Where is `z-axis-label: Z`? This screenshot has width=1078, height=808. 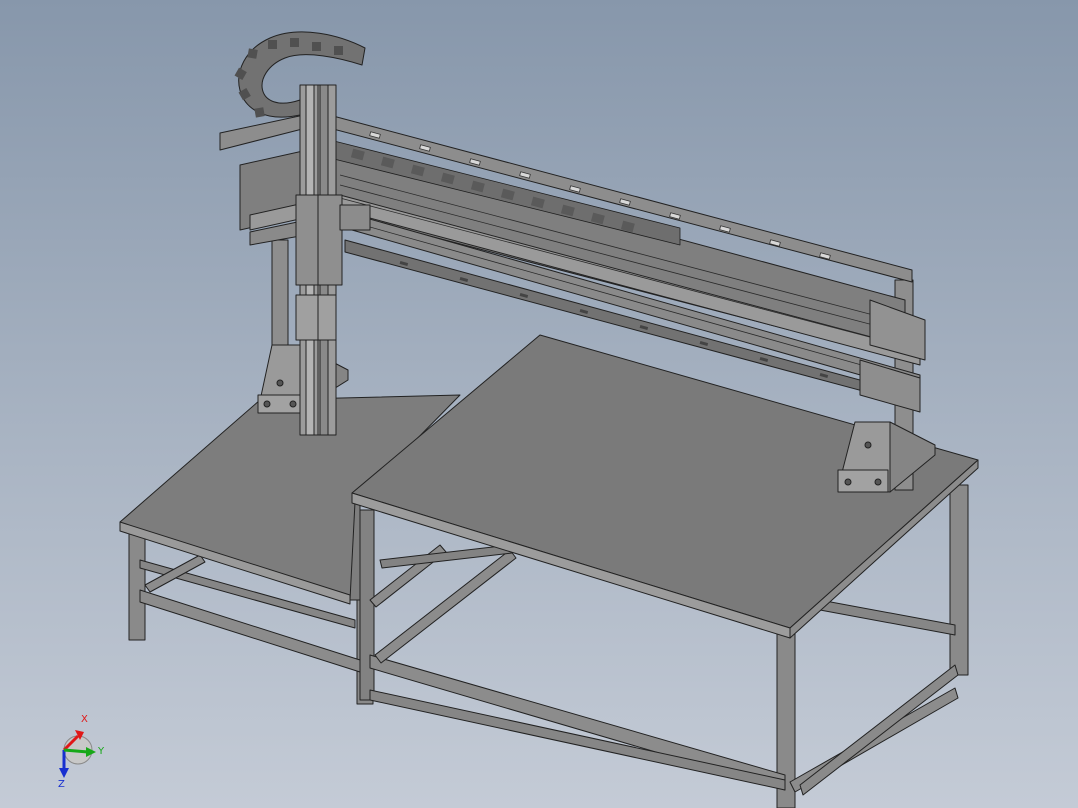
z-axis-label: Z is located at coordinates (61, 783).